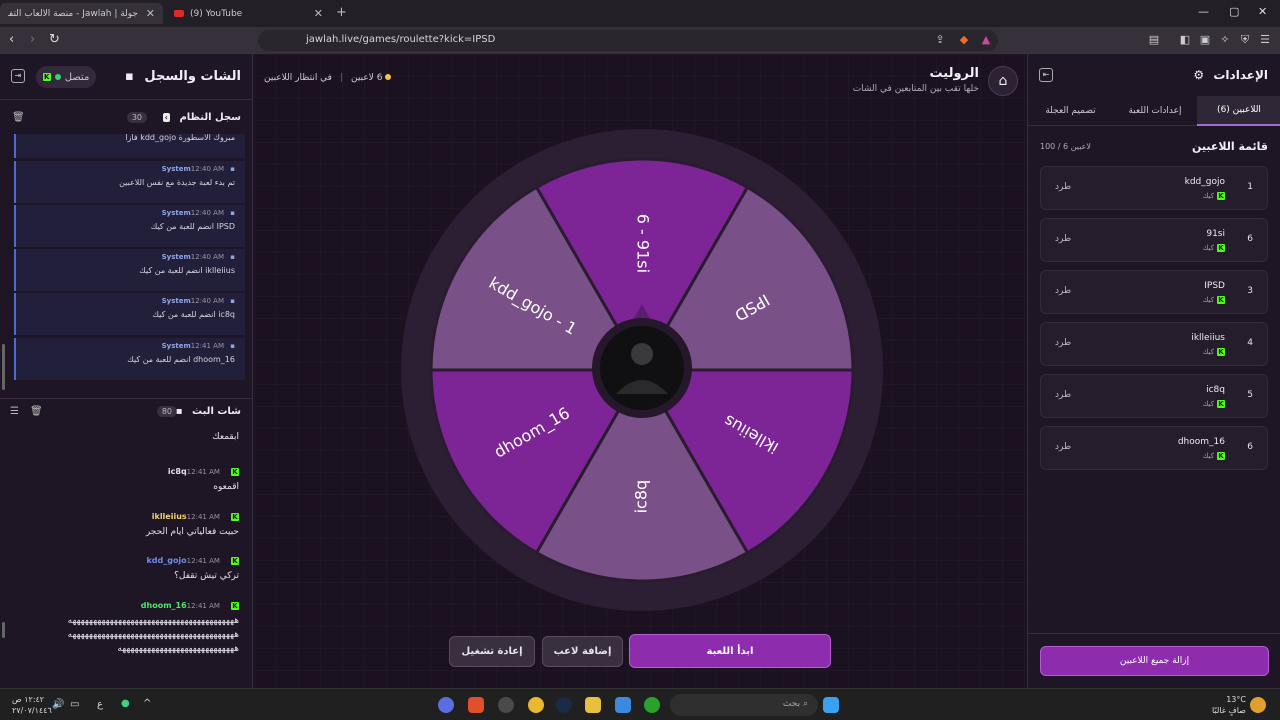  I want to click on back-icon: ‹, so click(11, 39).